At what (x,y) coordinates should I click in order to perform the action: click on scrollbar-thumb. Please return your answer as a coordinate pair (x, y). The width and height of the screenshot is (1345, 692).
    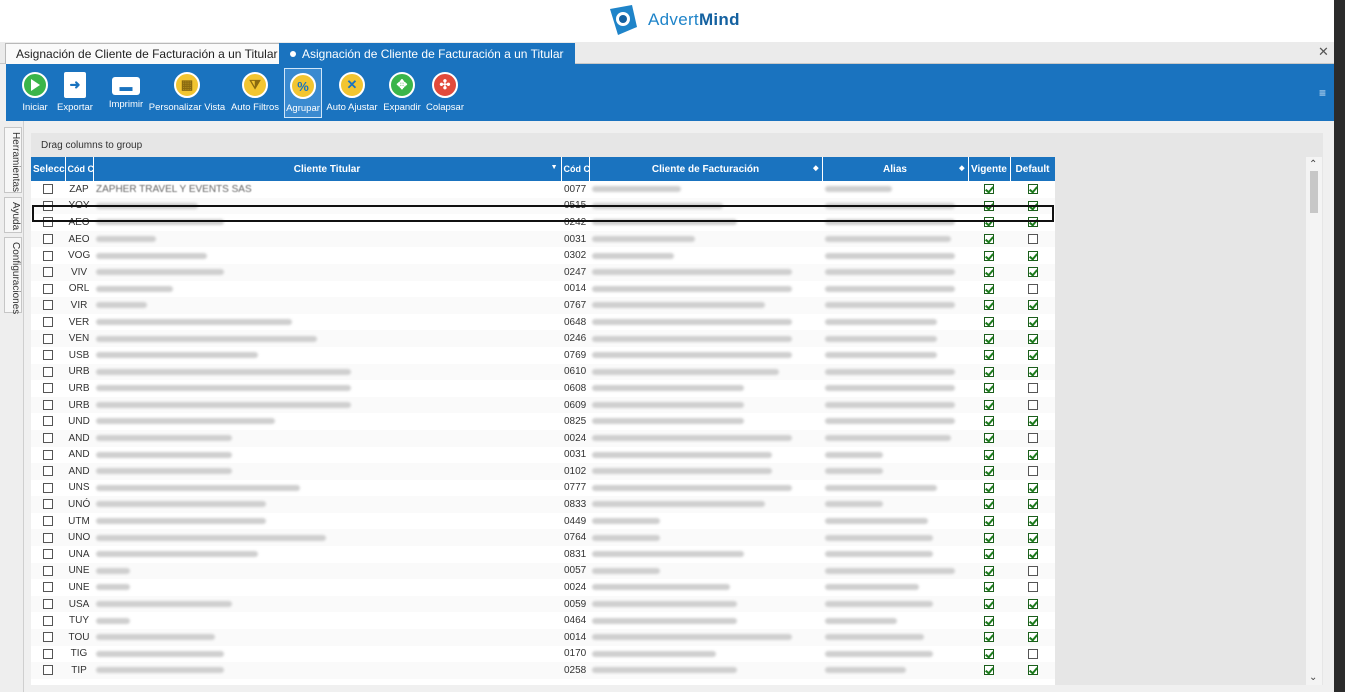
    Looking at the image, I should click on (1314, 192).